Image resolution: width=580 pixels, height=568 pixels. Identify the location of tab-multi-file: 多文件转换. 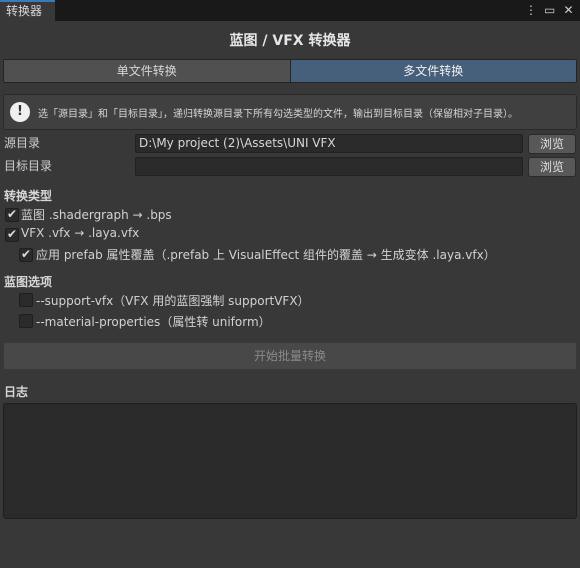
(433, 71).